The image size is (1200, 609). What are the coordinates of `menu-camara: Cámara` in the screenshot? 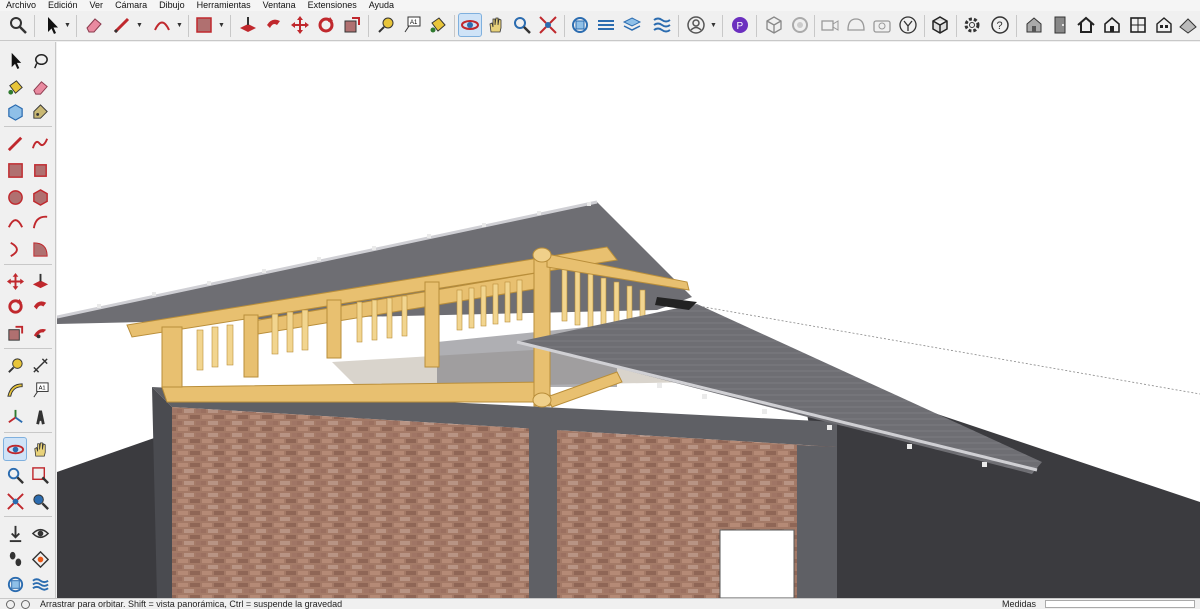 It's located at (131, 5).